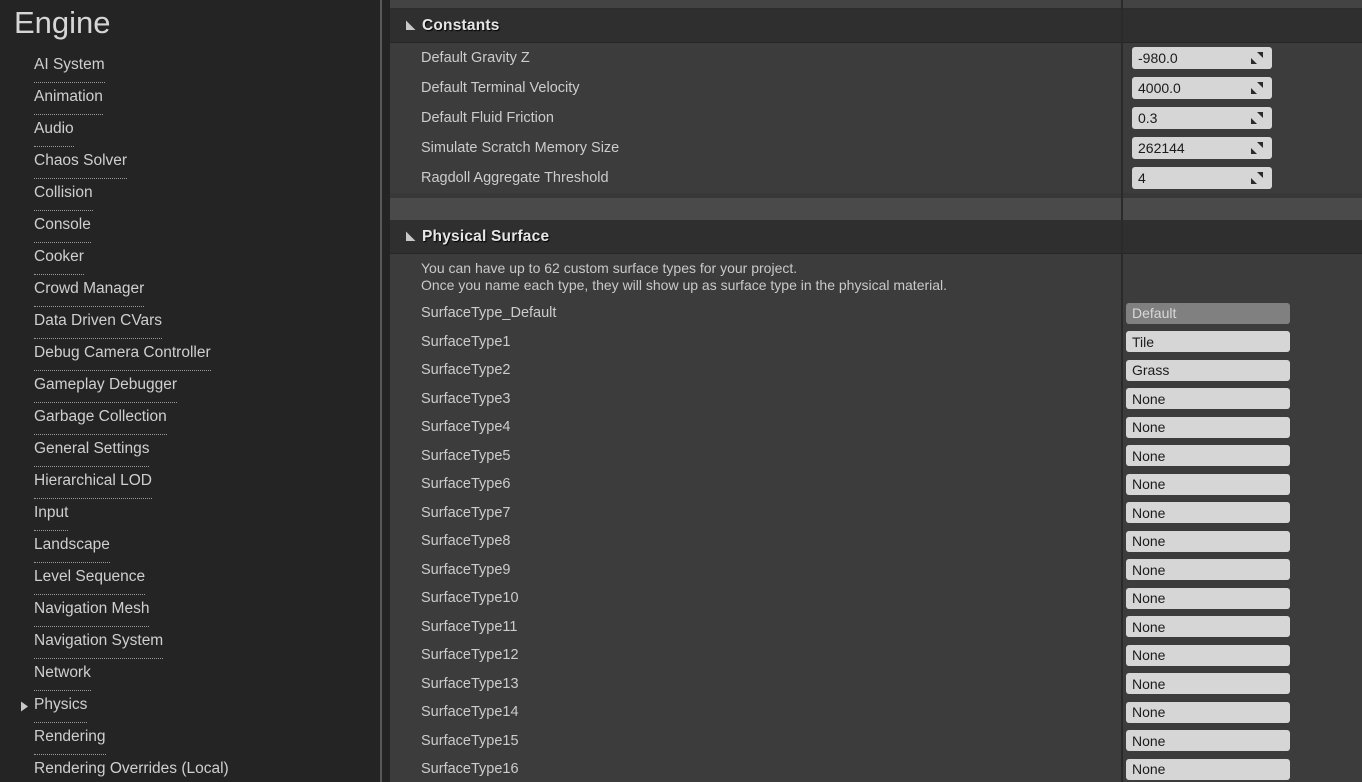 The height and width of the screenshot is (782, 1362). What do you see at coordinates (1202, 118) in the screenshot?
I see `numeric-input-field: 0.3` at bounding box center [1202, 118].